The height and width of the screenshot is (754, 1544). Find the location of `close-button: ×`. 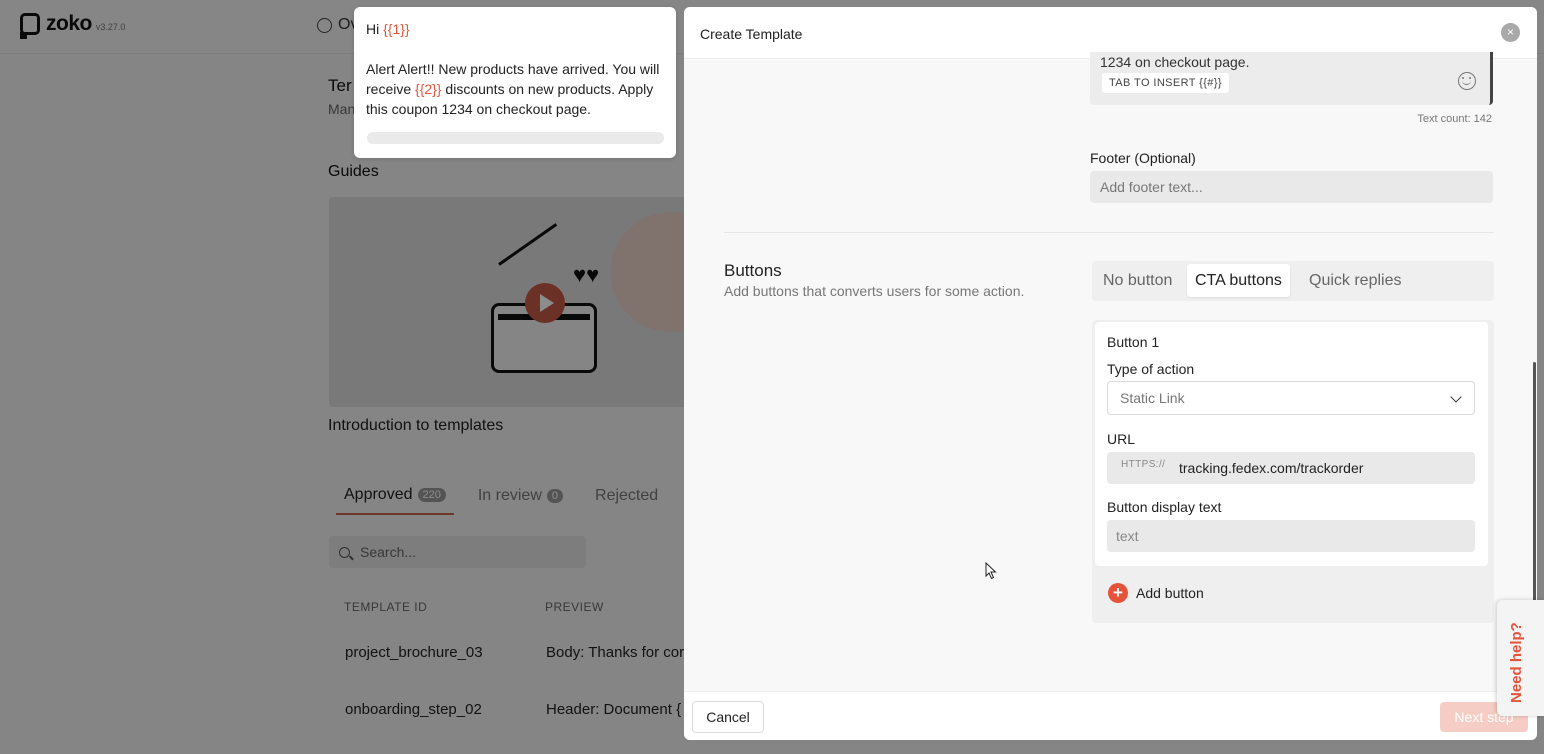

close-button: × is located at coordinates (1510, 32).